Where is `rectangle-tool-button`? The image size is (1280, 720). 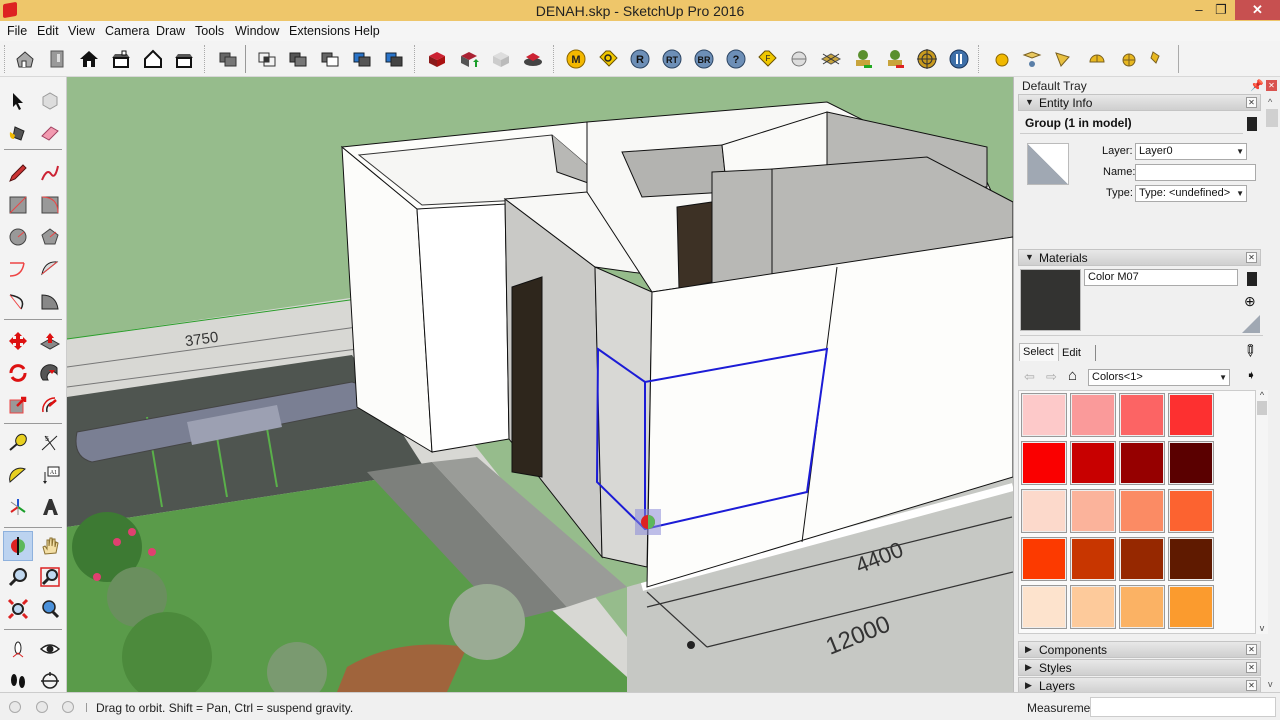
rectangle-tool-button is located at coordinates (18, 205).